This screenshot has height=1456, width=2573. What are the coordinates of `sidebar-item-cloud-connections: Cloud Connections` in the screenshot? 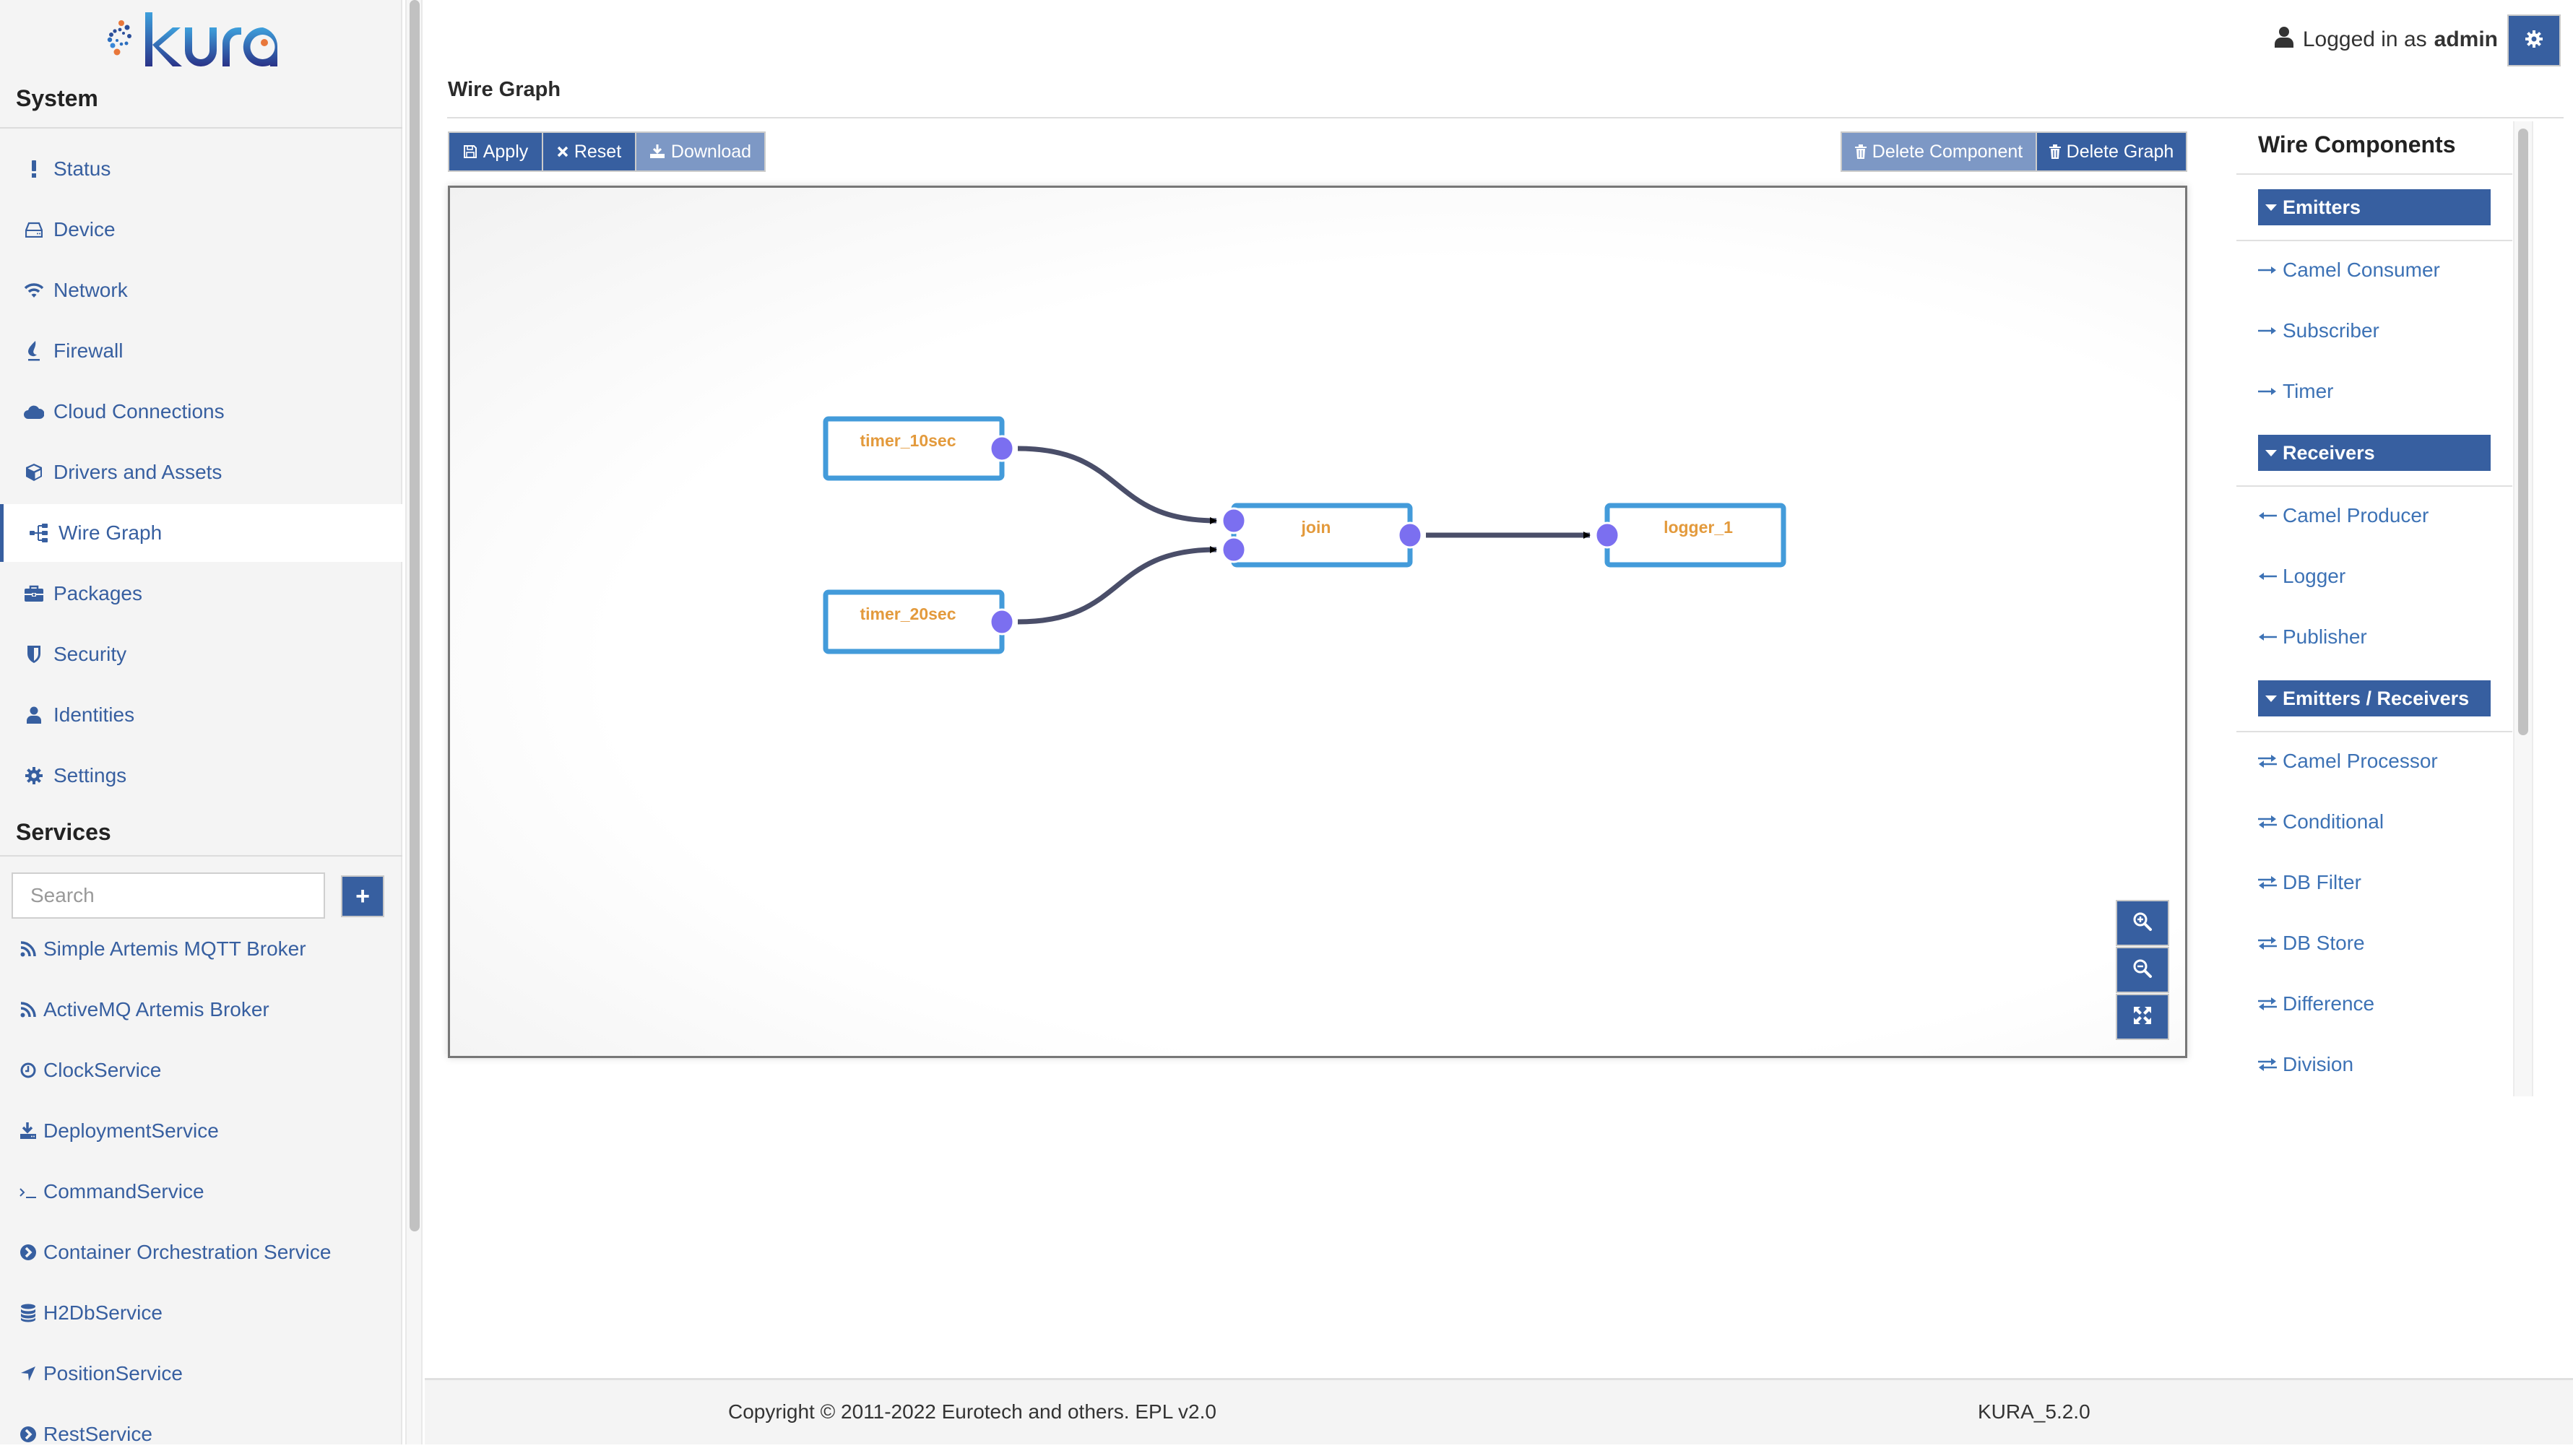 It's located at (201, 412).